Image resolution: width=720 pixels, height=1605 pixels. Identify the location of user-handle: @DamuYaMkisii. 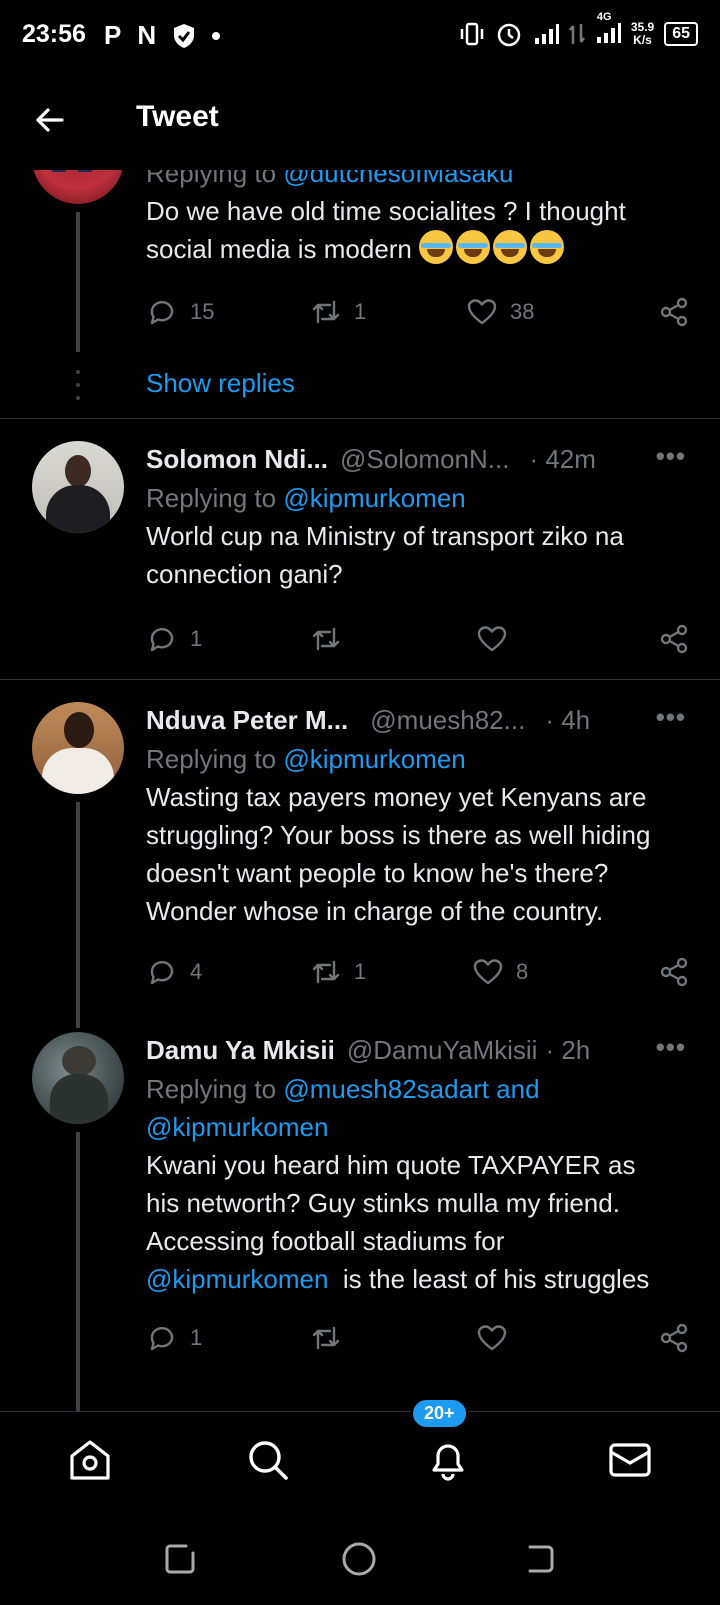
(442, 1050).